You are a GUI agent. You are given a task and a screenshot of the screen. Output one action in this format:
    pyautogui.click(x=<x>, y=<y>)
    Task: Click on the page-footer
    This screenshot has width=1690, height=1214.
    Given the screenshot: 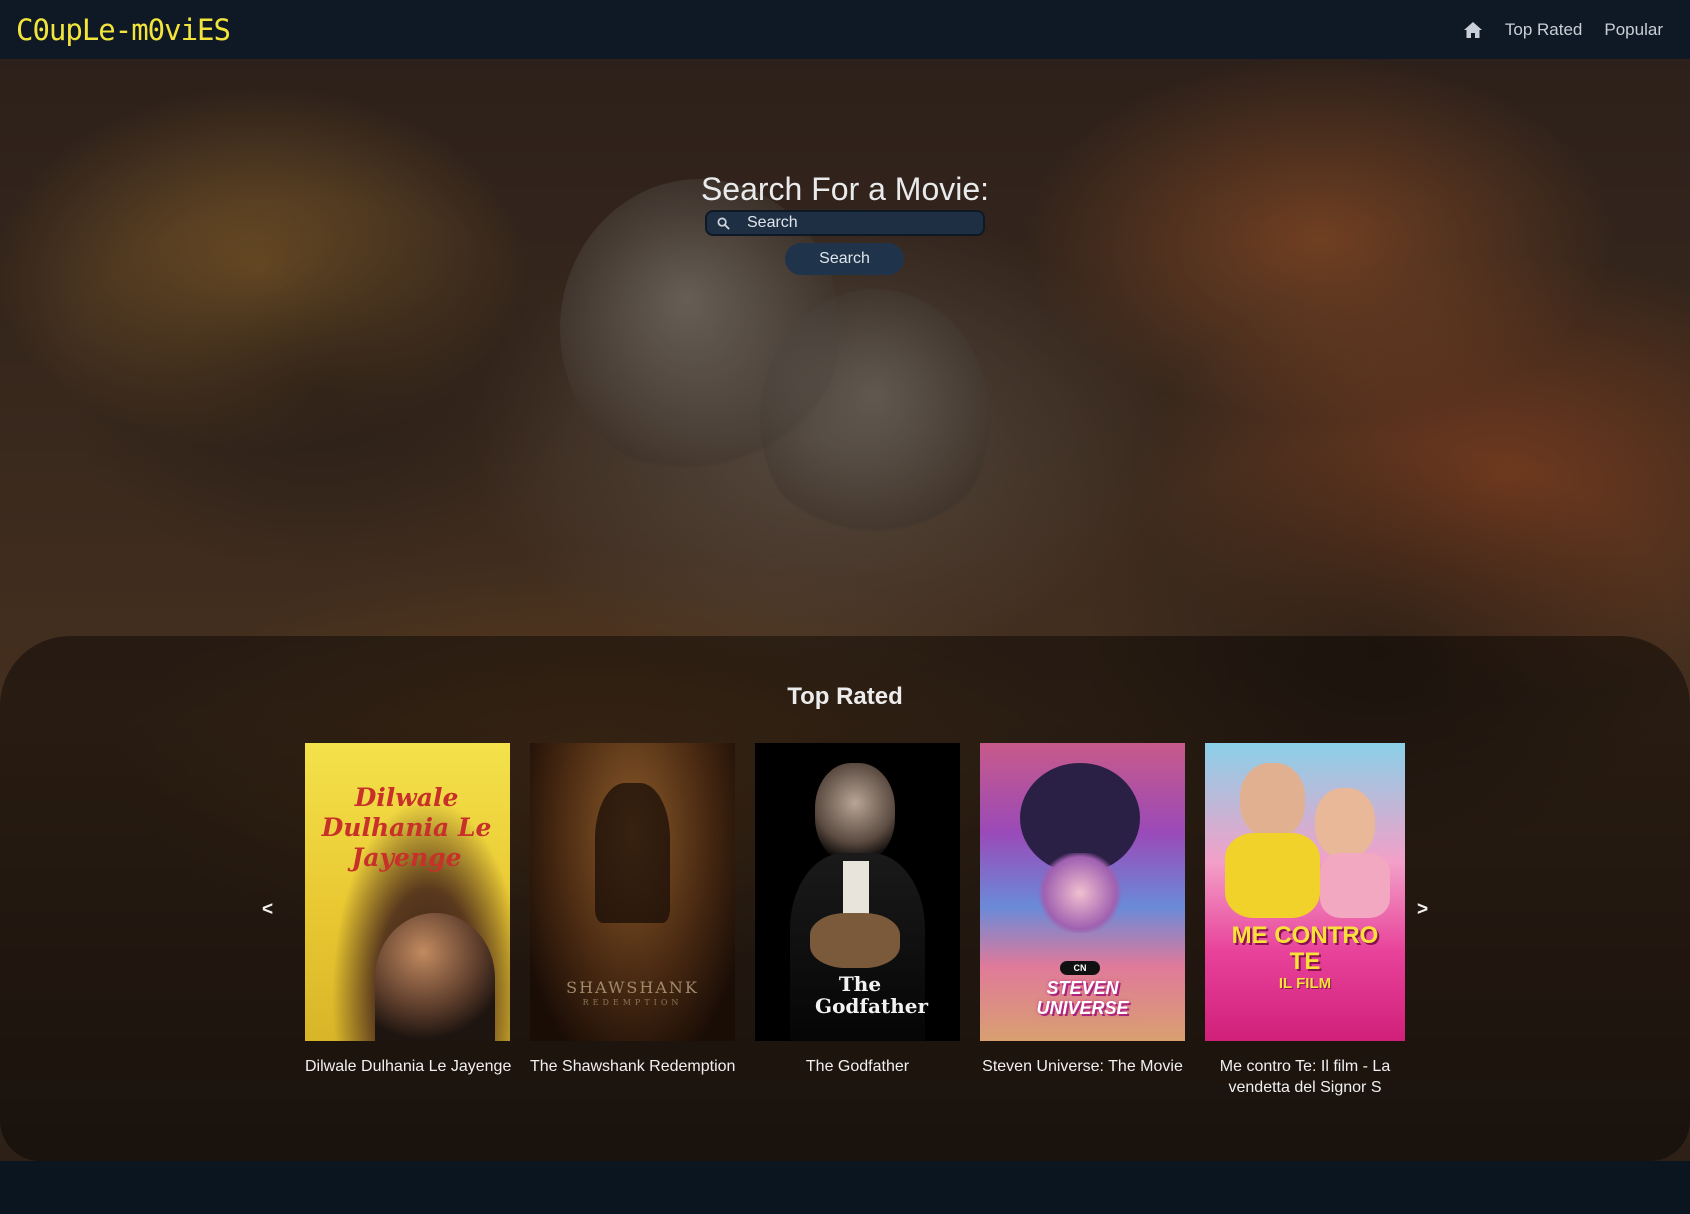 What is the action you would take?
    pyautogui.click(x=845, y=1187)
    